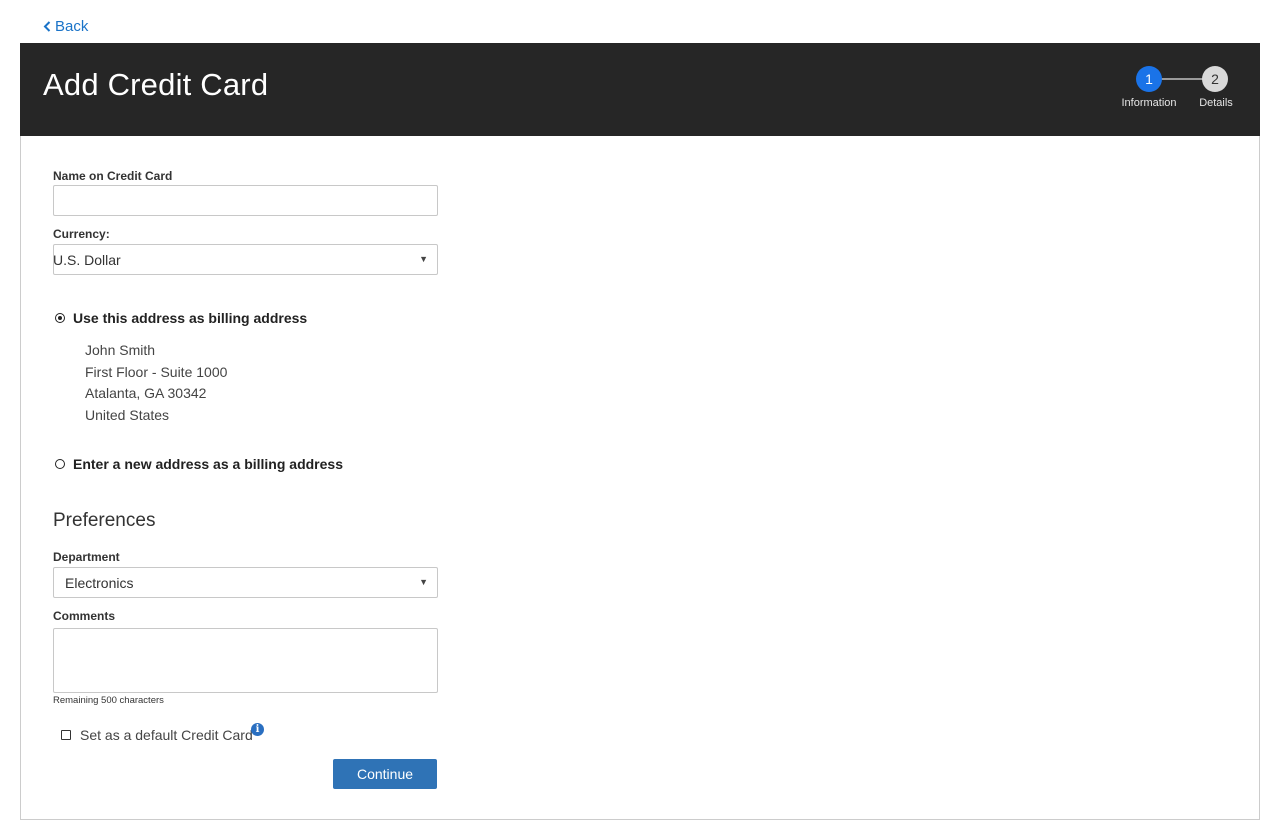 This screenshot has width=1280, height=838. What do you see at coordinates (1149, 79) in the screenshot?
I see `step-1-indicator: 1` at bounding box center [1149, 79].